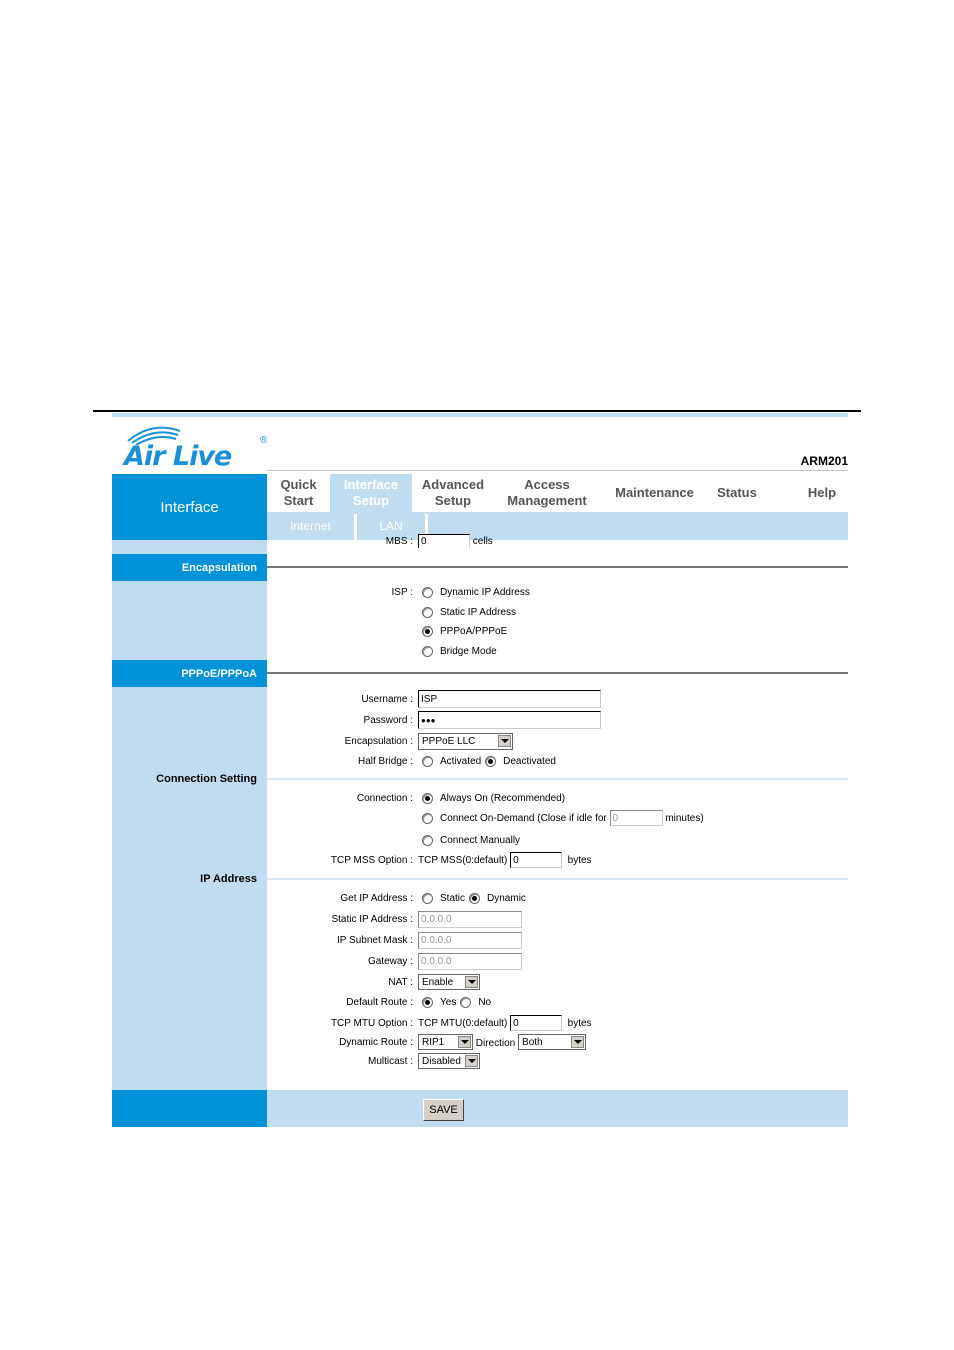 Image resolution: width=954 pixels, height=1350 pixels. I want to click on get-ip-label: Get IP Address :, so click(376, 898).